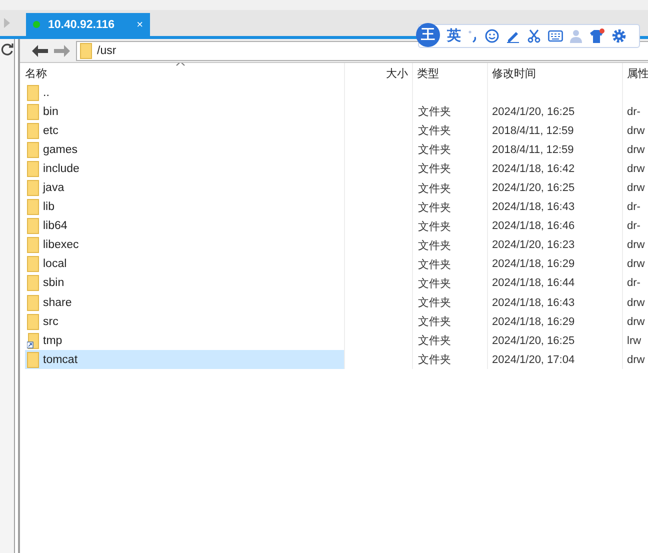  What do you see at coordinates (533, 226) in the screenshot?
I see `modified-cell: 2024/1/18, 16:46` at bounding box center [533, 226].